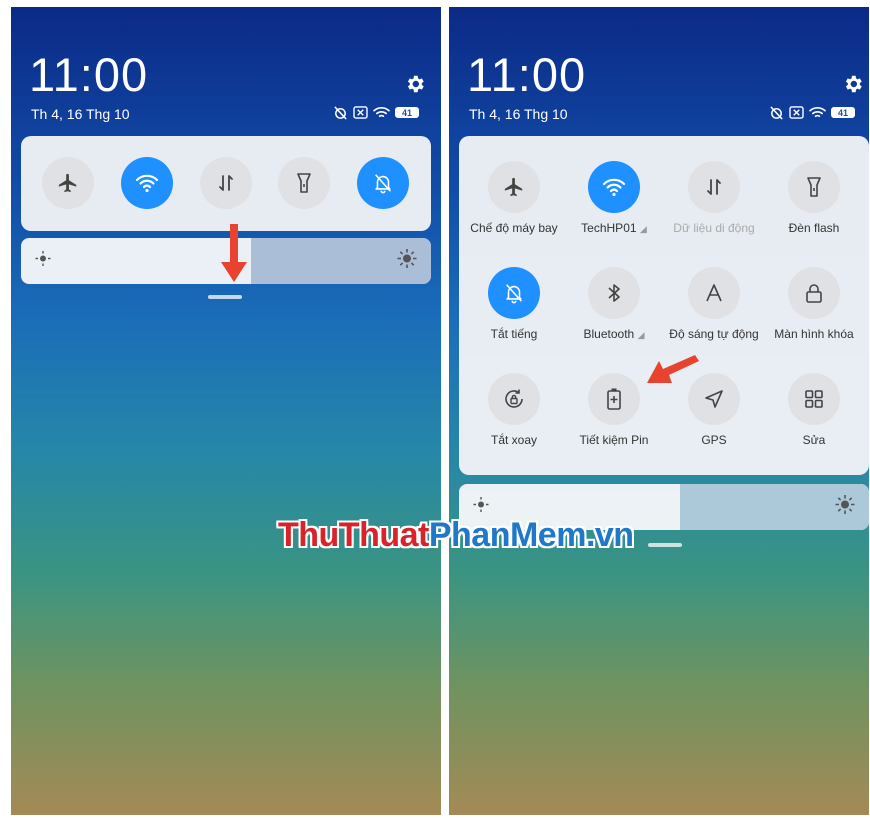  Describe the element at coordinates (445, 409) in the screenshot. I see `image-divider` at that location.